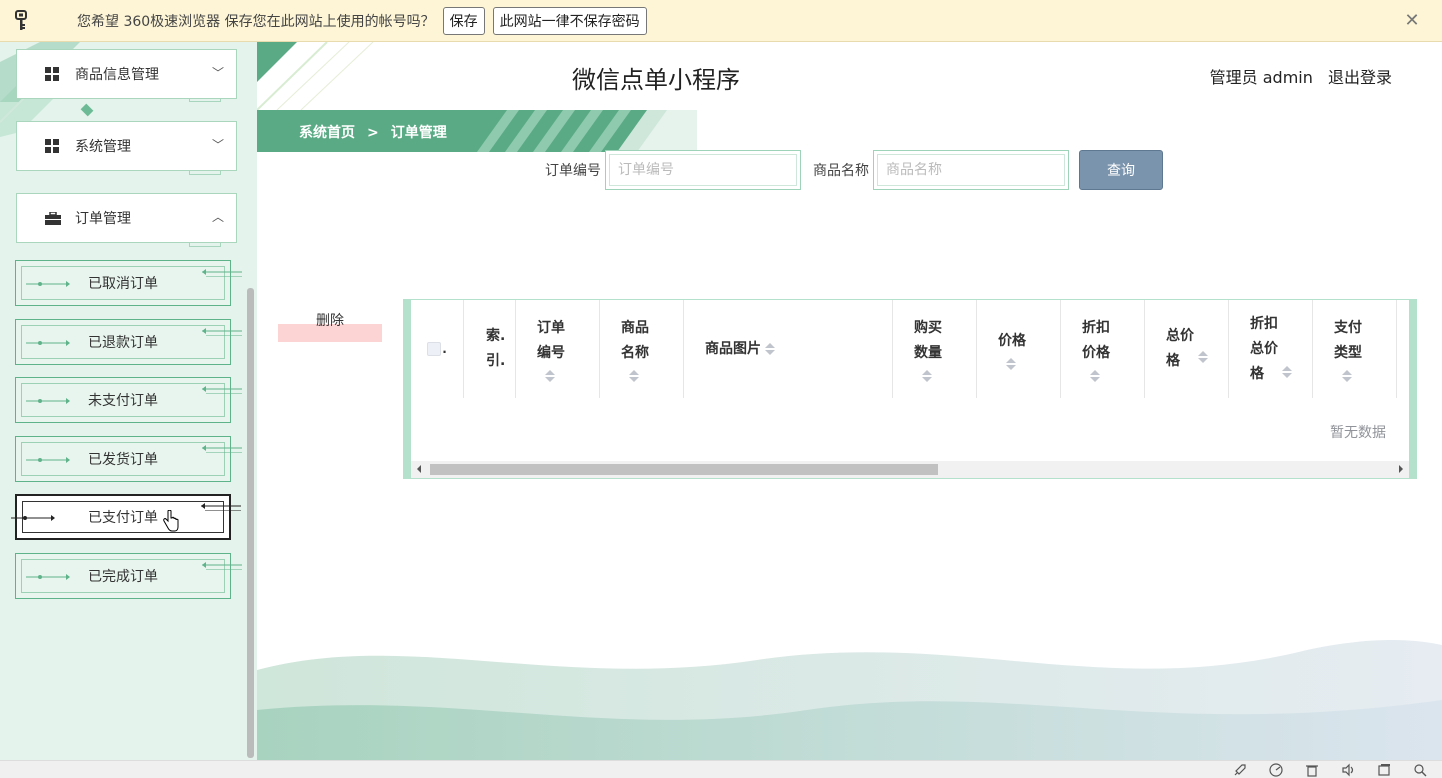 The image size is (1442, 778). Describe the element at coordinates (463, 20) in the screenshot. I see `save-password-button: 保存` at that location.